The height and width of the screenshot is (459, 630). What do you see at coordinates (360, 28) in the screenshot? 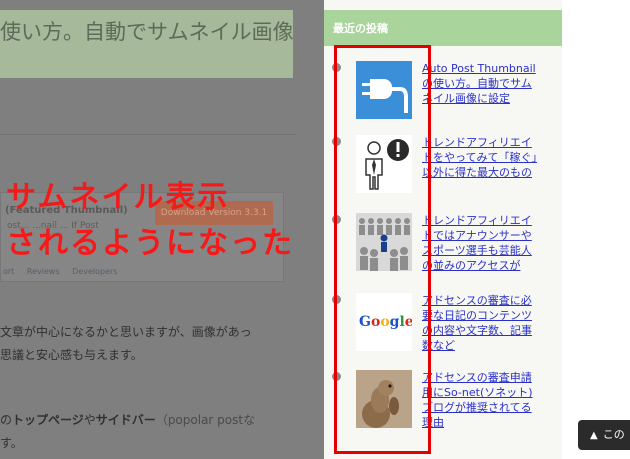
I see `widget-title: 最近の投稿` at bounding box center [360, 28].